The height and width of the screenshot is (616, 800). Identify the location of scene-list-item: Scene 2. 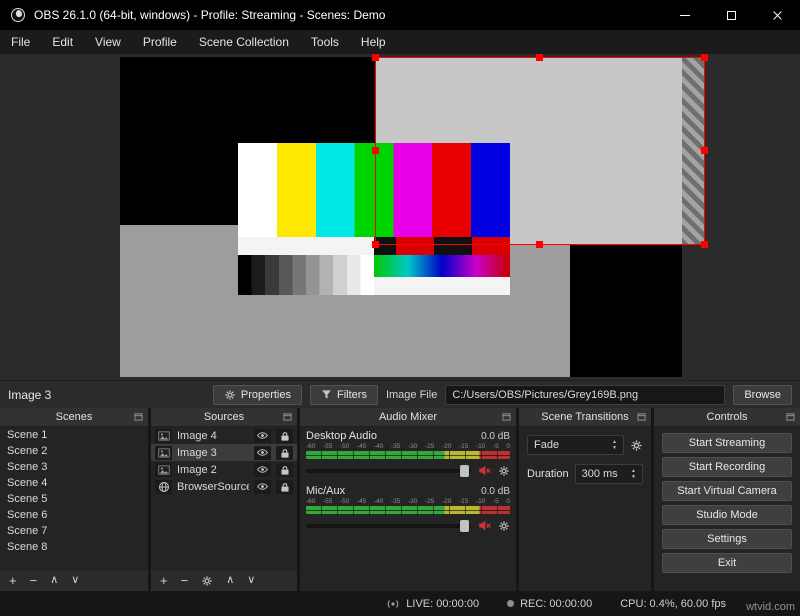
(74, 451).